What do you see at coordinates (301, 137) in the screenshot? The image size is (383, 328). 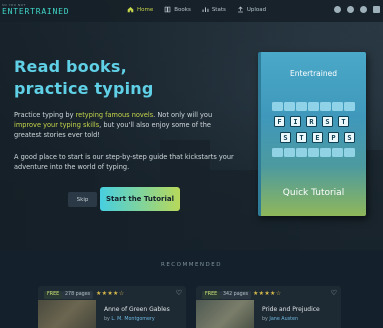 I see `key-t-2: T` at bounding box center [301, 137].